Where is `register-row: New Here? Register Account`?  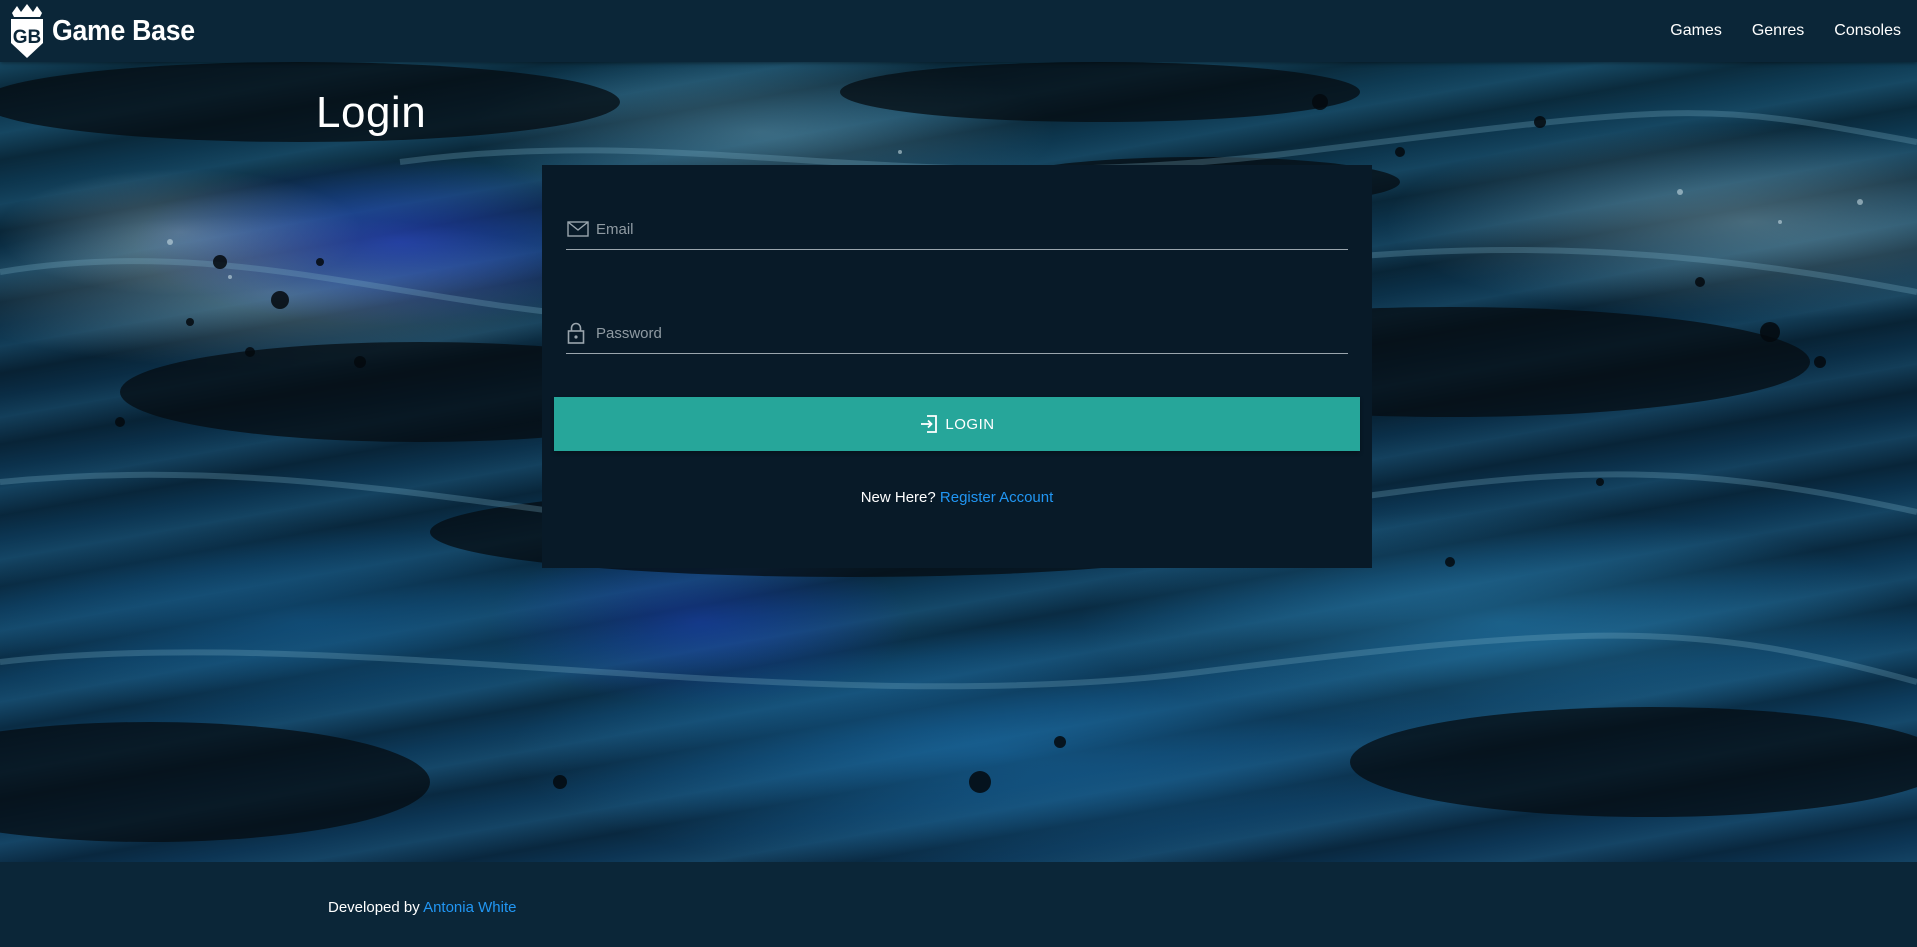
register-row: New Here? Register Account is located at coordinates (957, 497).